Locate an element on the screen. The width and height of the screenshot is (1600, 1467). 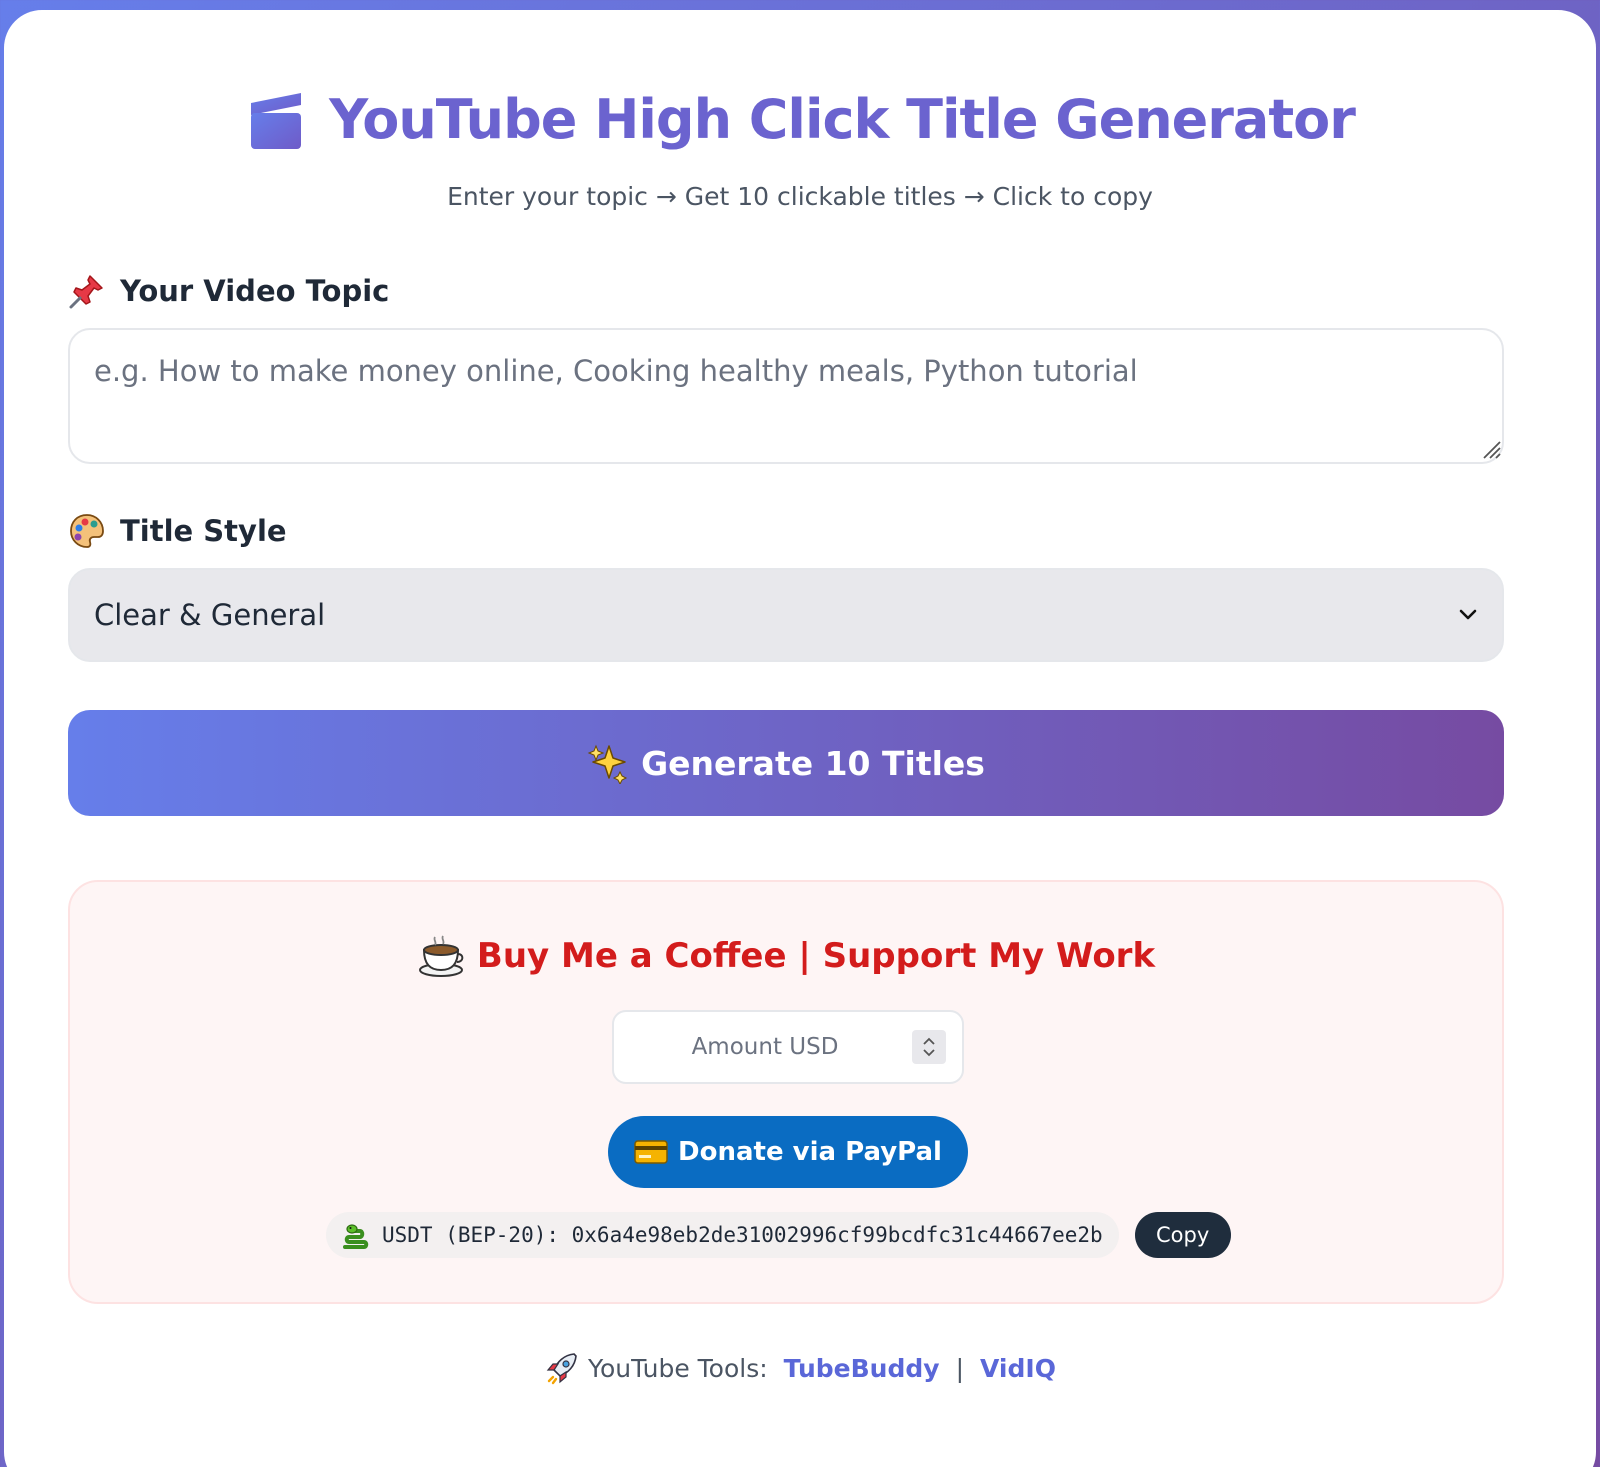
amount-stepper is located at coordinates (929, 1047).